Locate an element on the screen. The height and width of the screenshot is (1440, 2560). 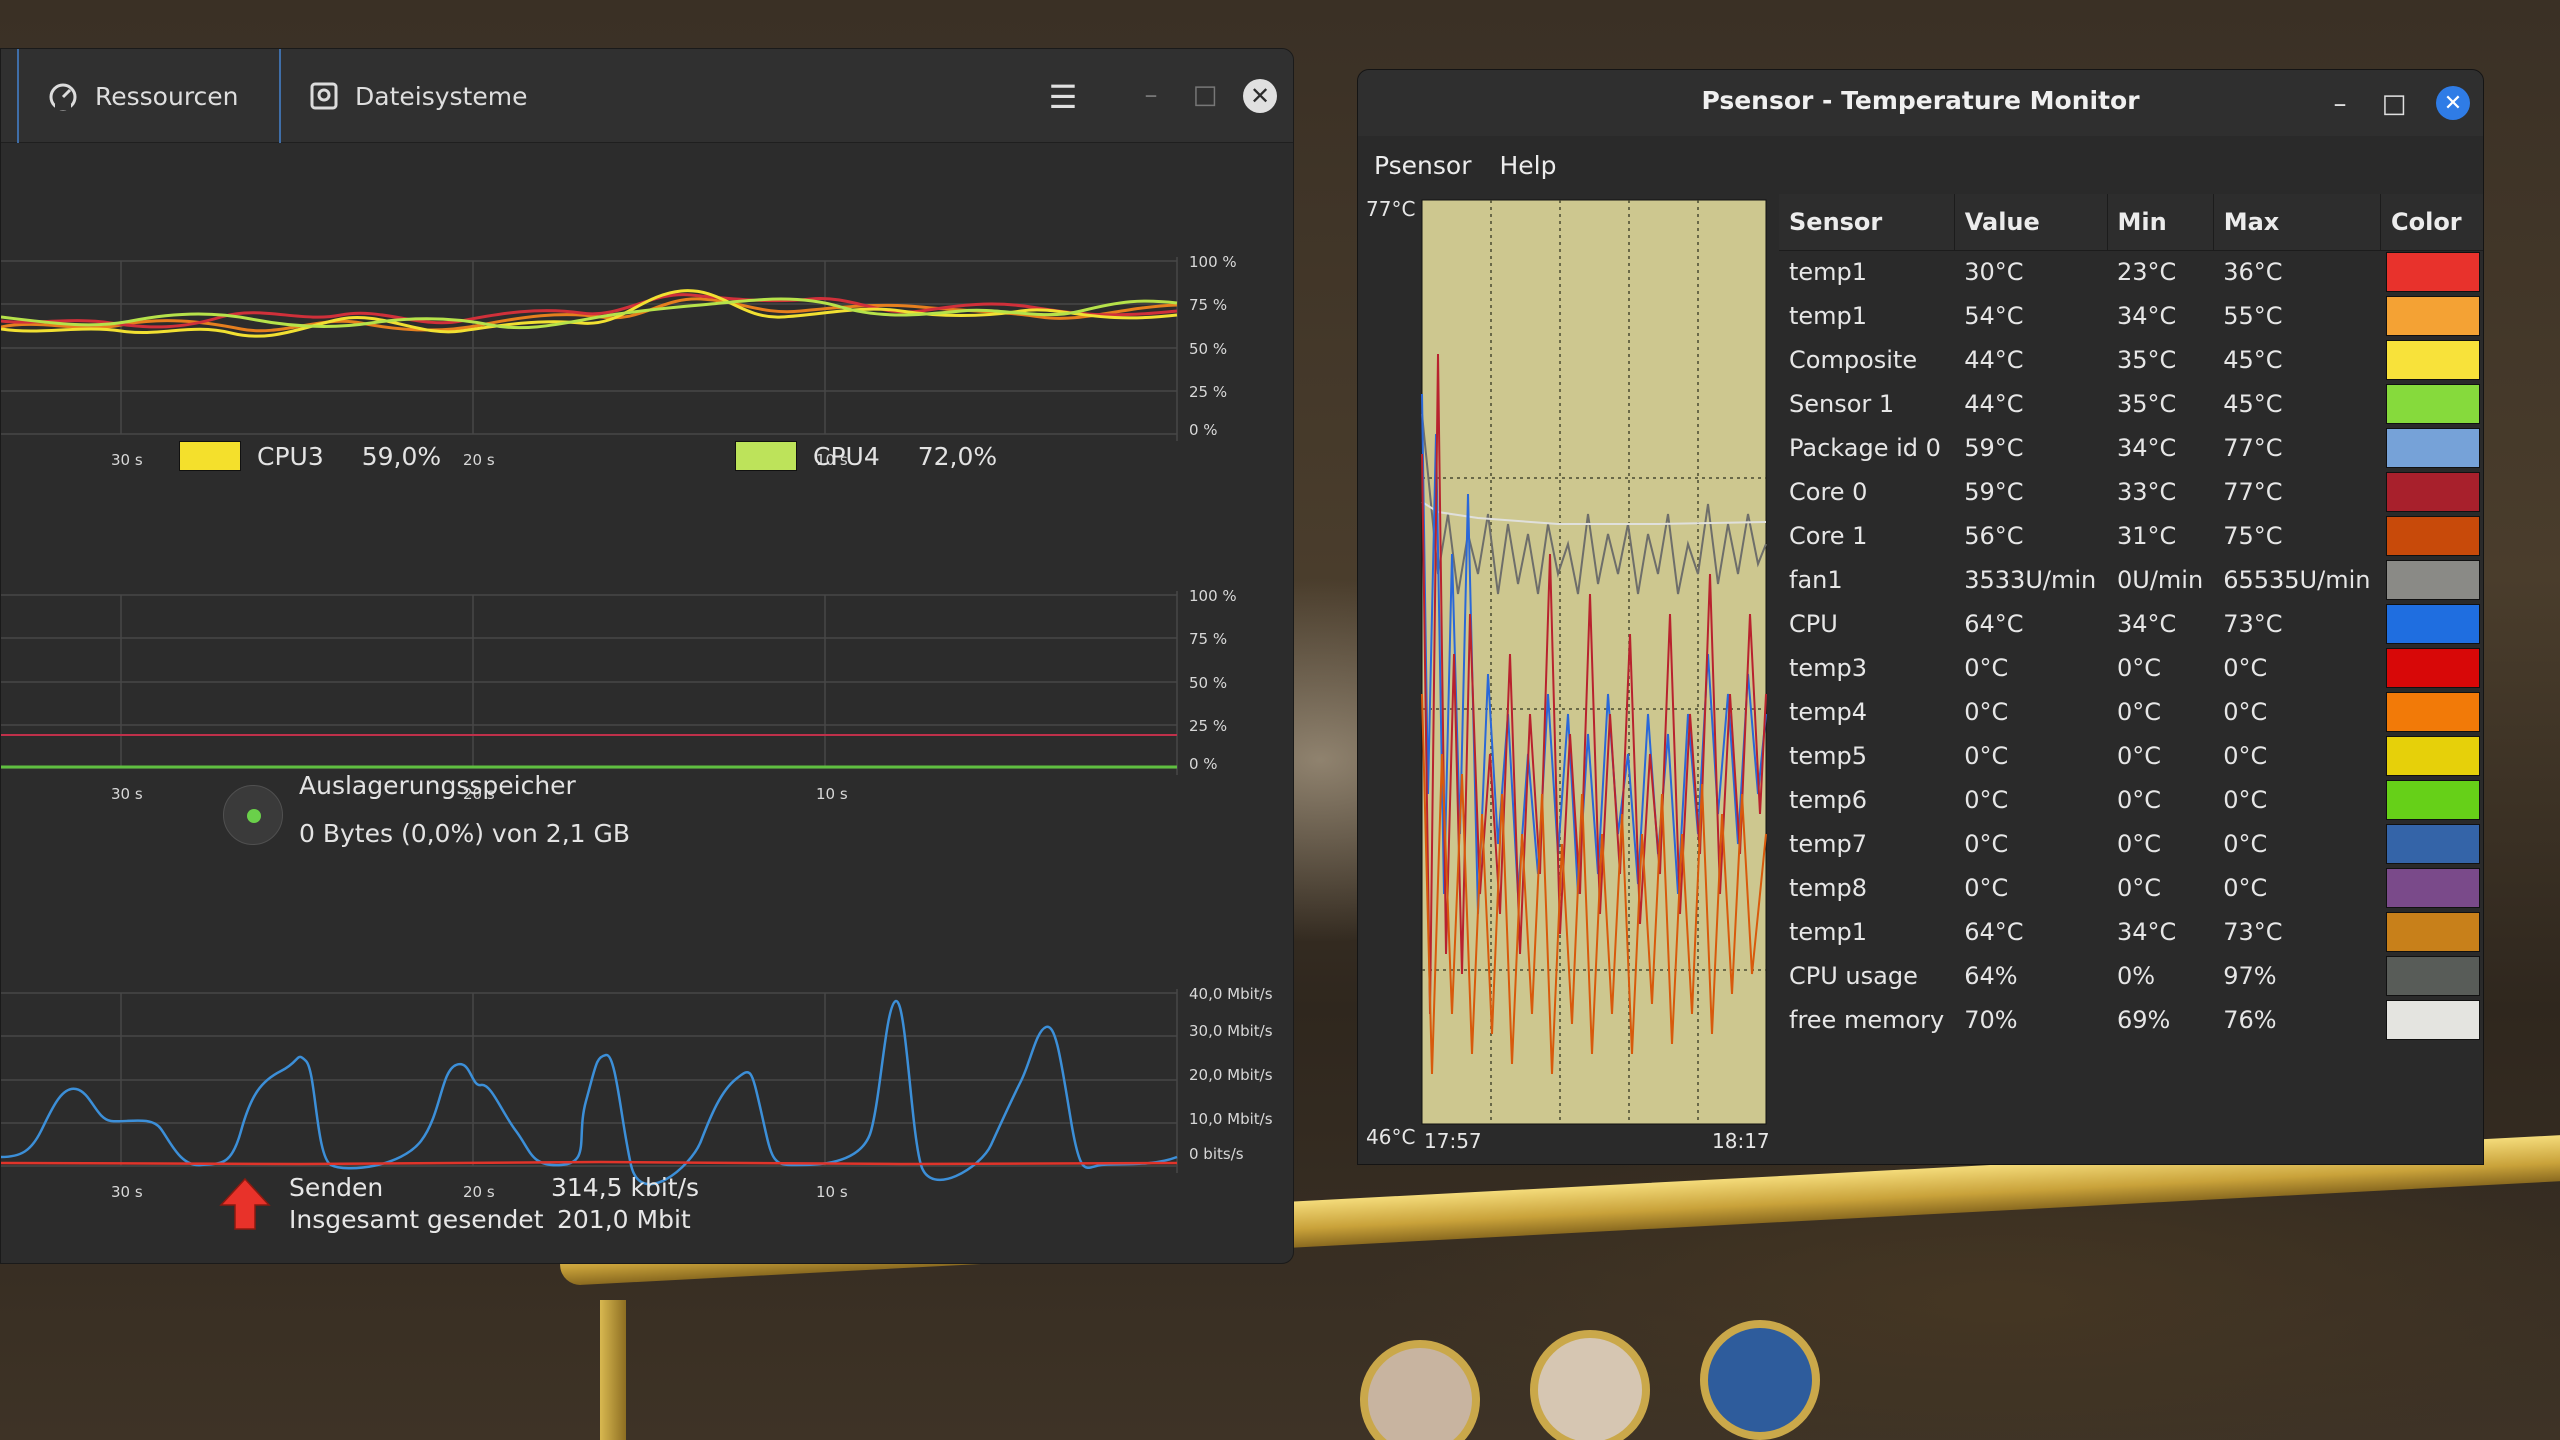
sensor-sensor-cell: temp3 is located at coordinates (1828, 668).